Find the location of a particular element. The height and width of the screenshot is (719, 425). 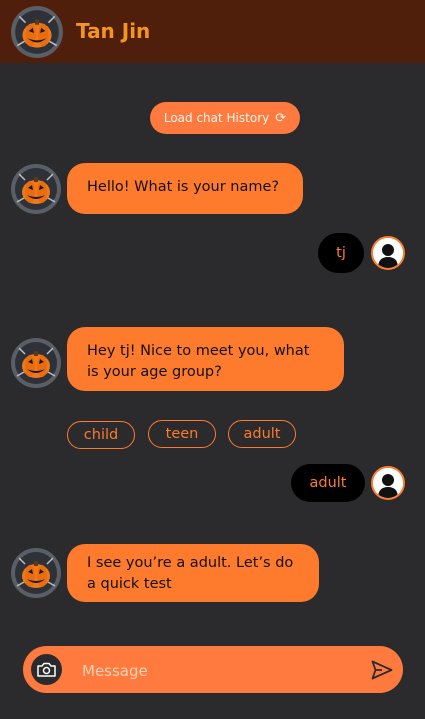

message-composer is located at coordinates (213, 670).